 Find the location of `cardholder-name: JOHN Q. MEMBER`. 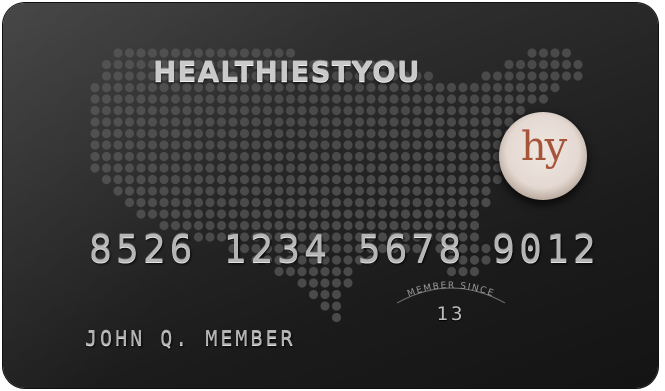

cardholder-name: JOHN Q. MEMBER is located at coordinates (190, 338).